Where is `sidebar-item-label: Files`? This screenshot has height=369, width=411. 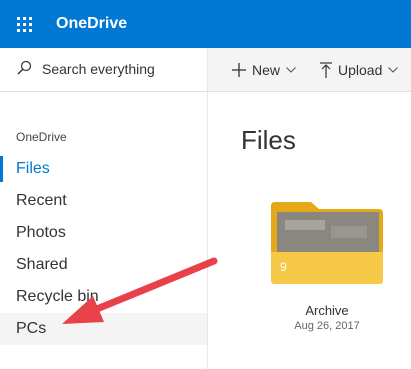
sidebar-item-label: Files is located at coordinates (33, 168).